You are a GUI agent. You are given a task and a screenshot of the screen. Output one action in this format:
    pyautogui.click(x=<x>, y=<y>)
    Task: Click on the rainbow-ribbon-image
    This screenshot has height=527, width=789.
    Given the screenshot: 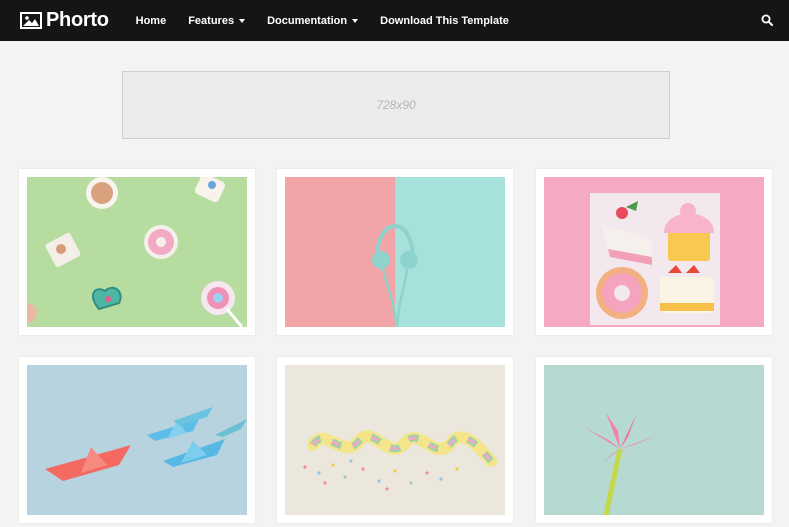 What is the action you would take?
    pyautogui.click(x=395, y=440)
    